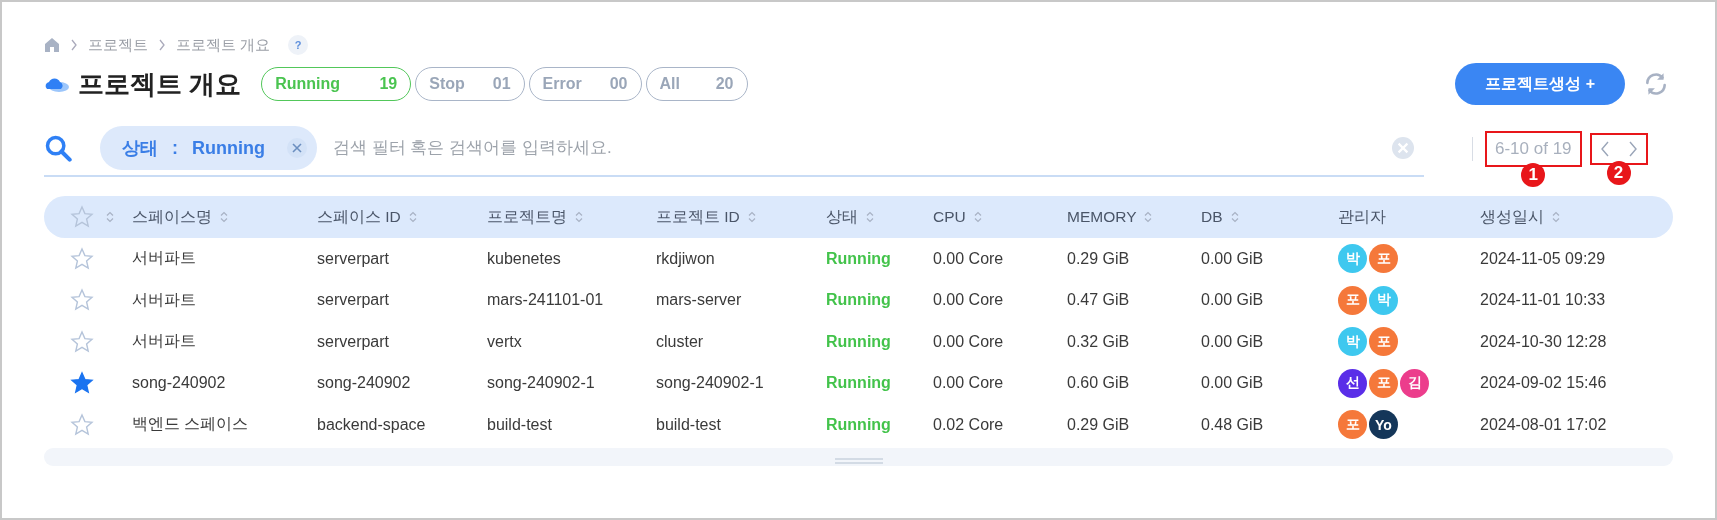 This screenshot has height=520, width=1717. I want to click on previous-page-icon, so click(1604, 149).